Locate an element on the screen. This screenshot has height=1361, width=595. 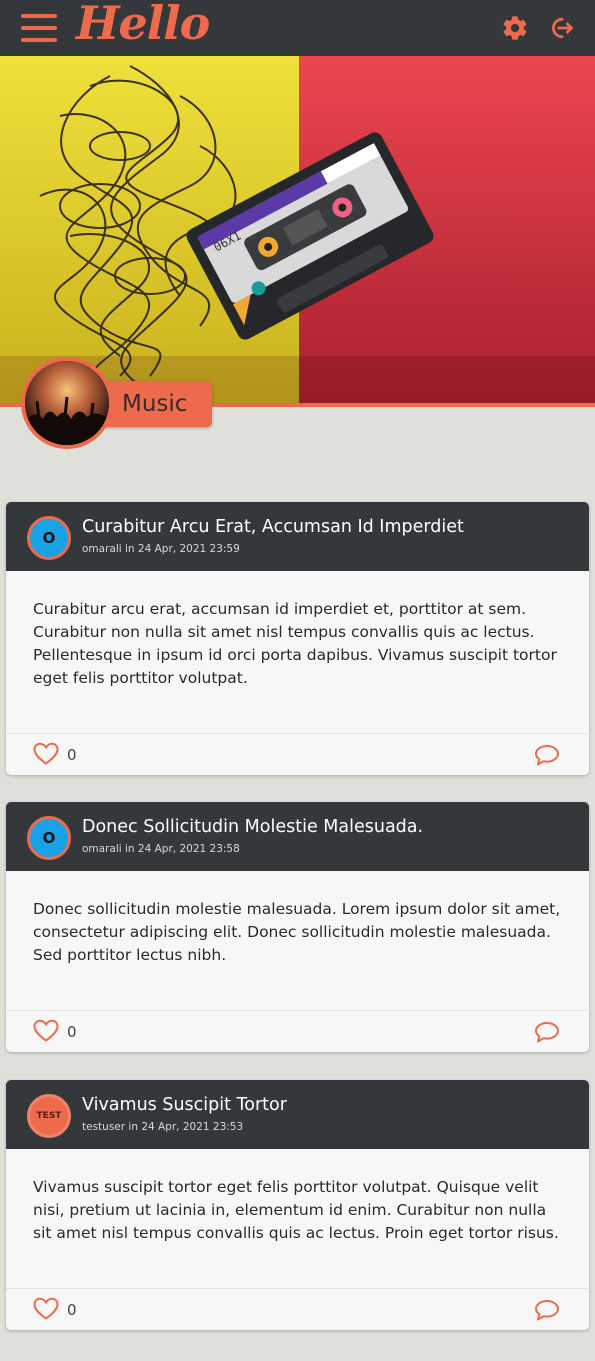
post-title: Vivamus Suscipit Tortor is located at coordinates (184, 1105).